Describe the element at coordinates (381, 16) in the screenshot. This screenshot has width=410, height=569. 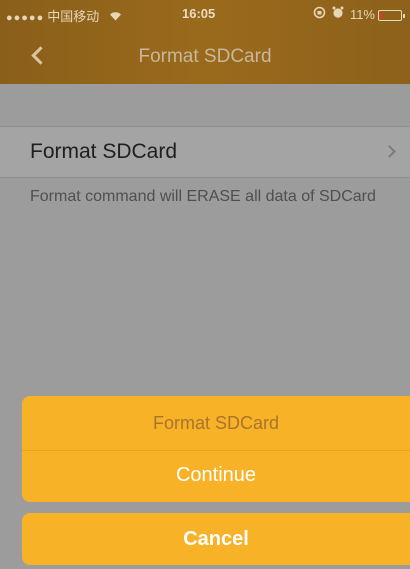
I see `battery-fill` at that location.